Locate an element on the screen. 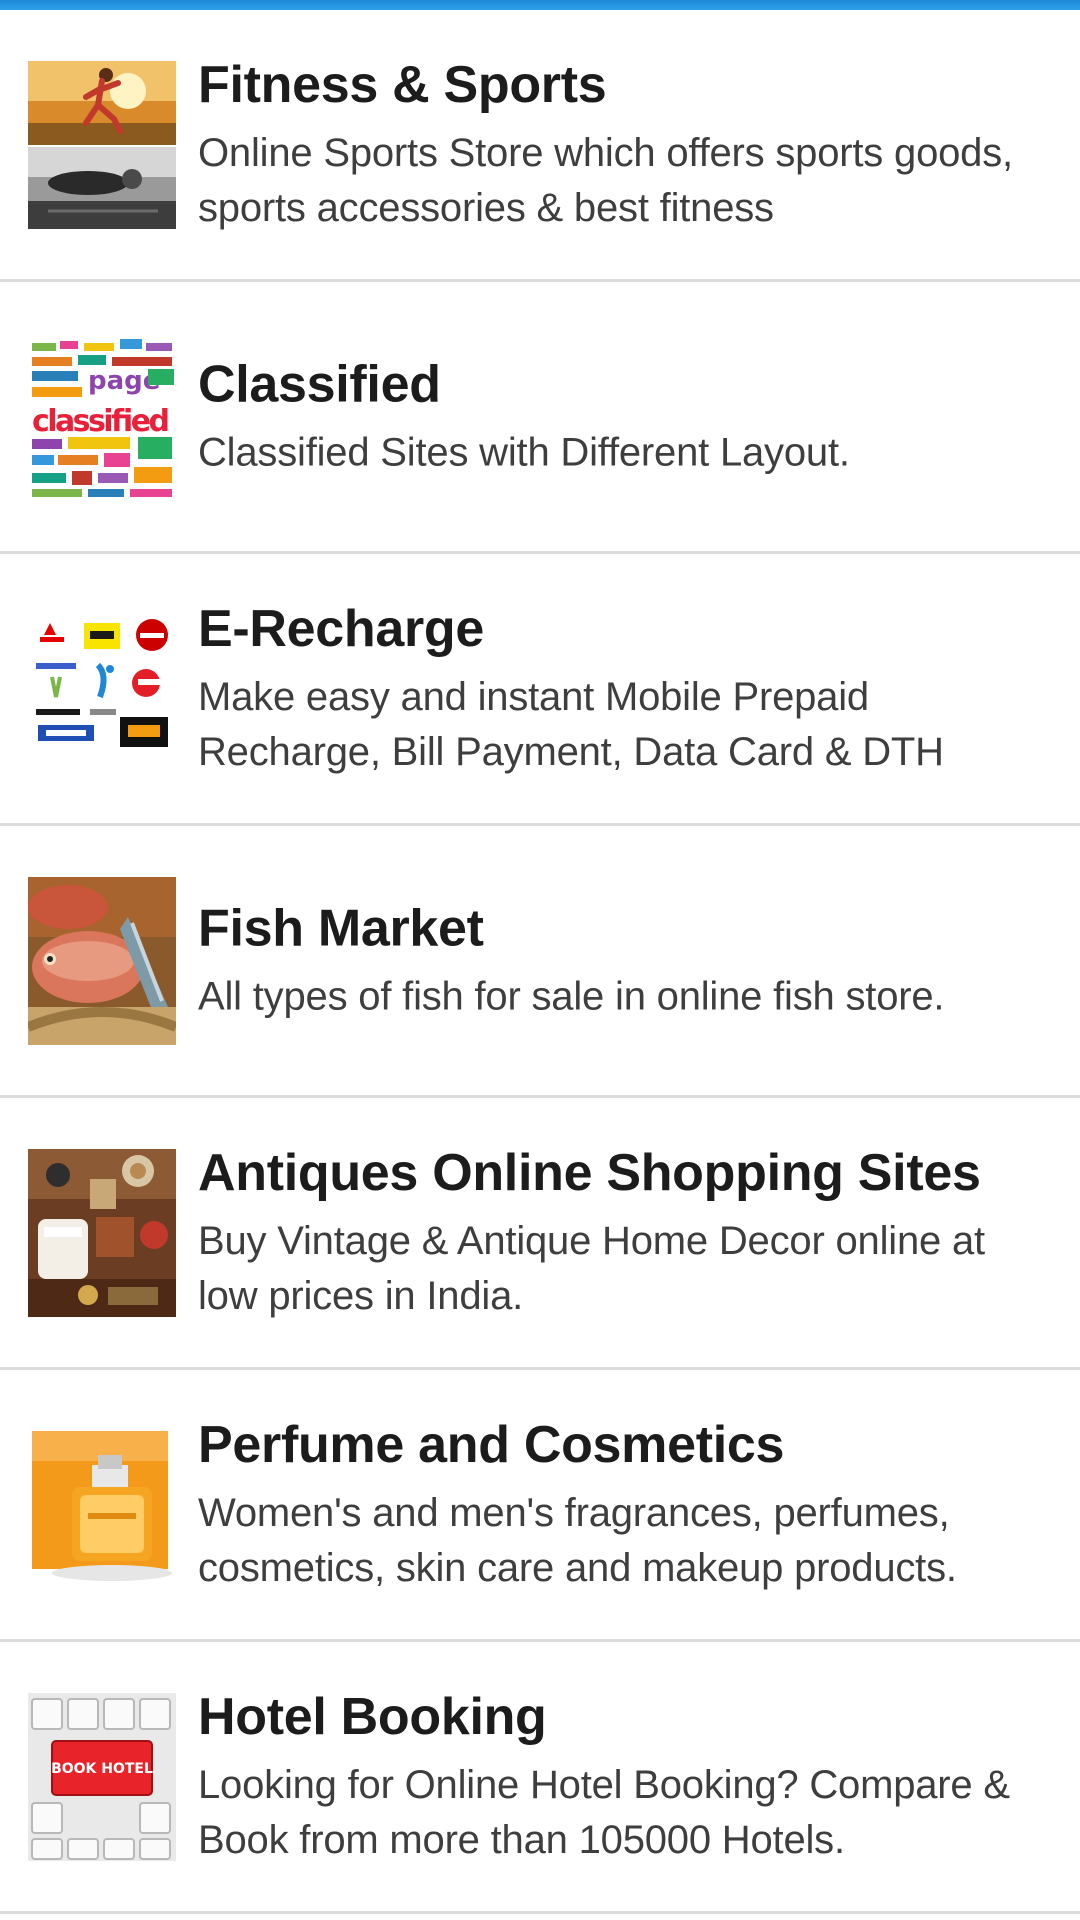  category-title: Fish Market is located at coordinates (341, 928).